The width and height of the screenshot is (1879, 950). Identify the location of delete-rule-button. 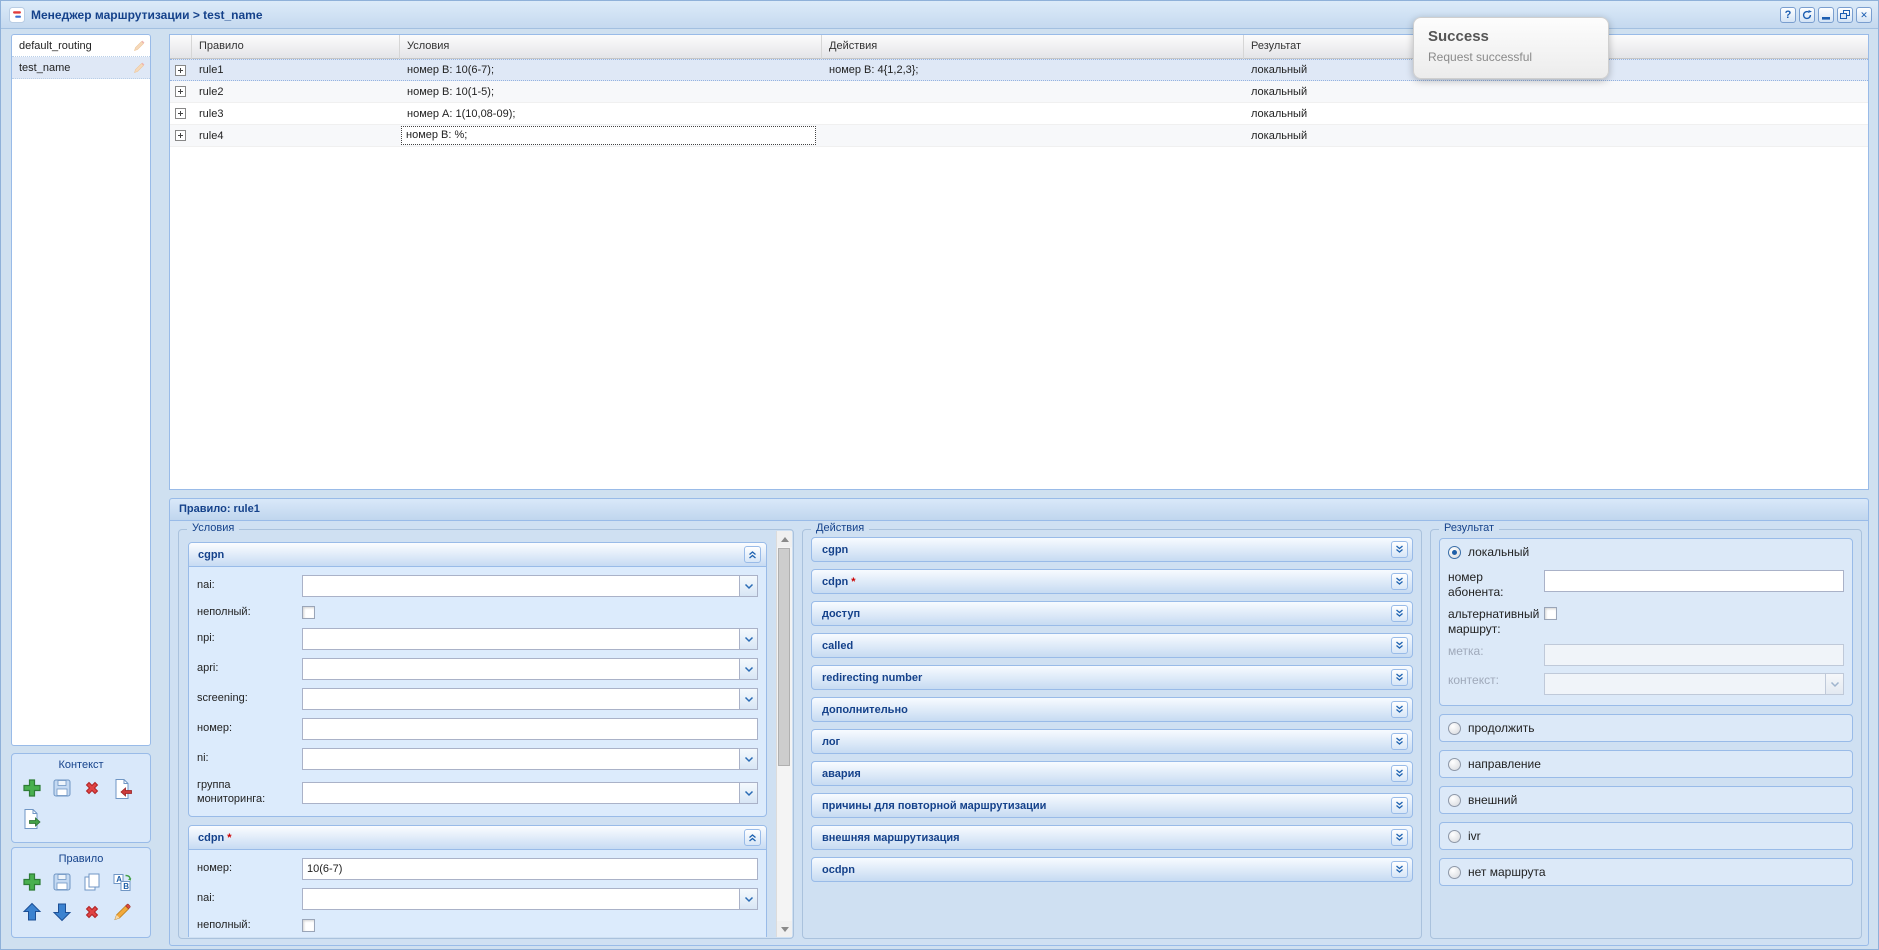
(92, 912).